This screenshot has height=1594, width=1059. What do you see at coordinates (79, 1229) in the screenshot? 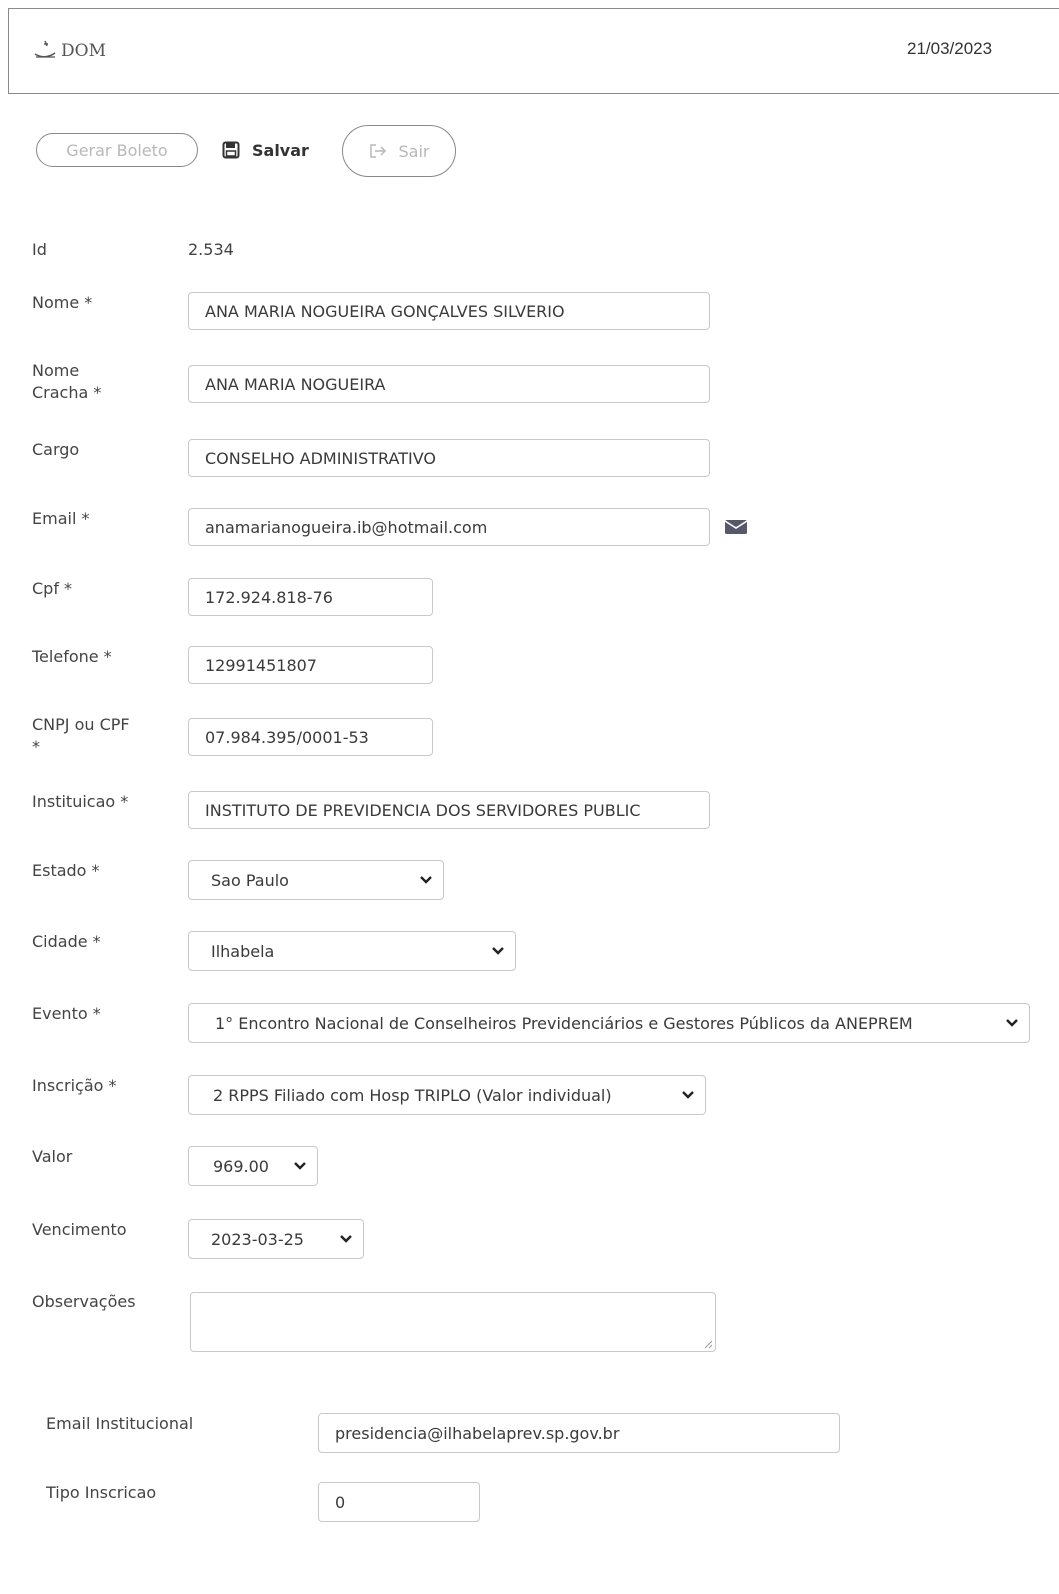
I see `vencimento-label: Vencimento` at bounding box center [79, 1229].